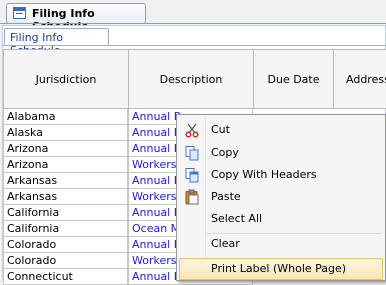 The image size is (386, 285). I want to click on menu-item-copy: Copy, so click(281, 153).